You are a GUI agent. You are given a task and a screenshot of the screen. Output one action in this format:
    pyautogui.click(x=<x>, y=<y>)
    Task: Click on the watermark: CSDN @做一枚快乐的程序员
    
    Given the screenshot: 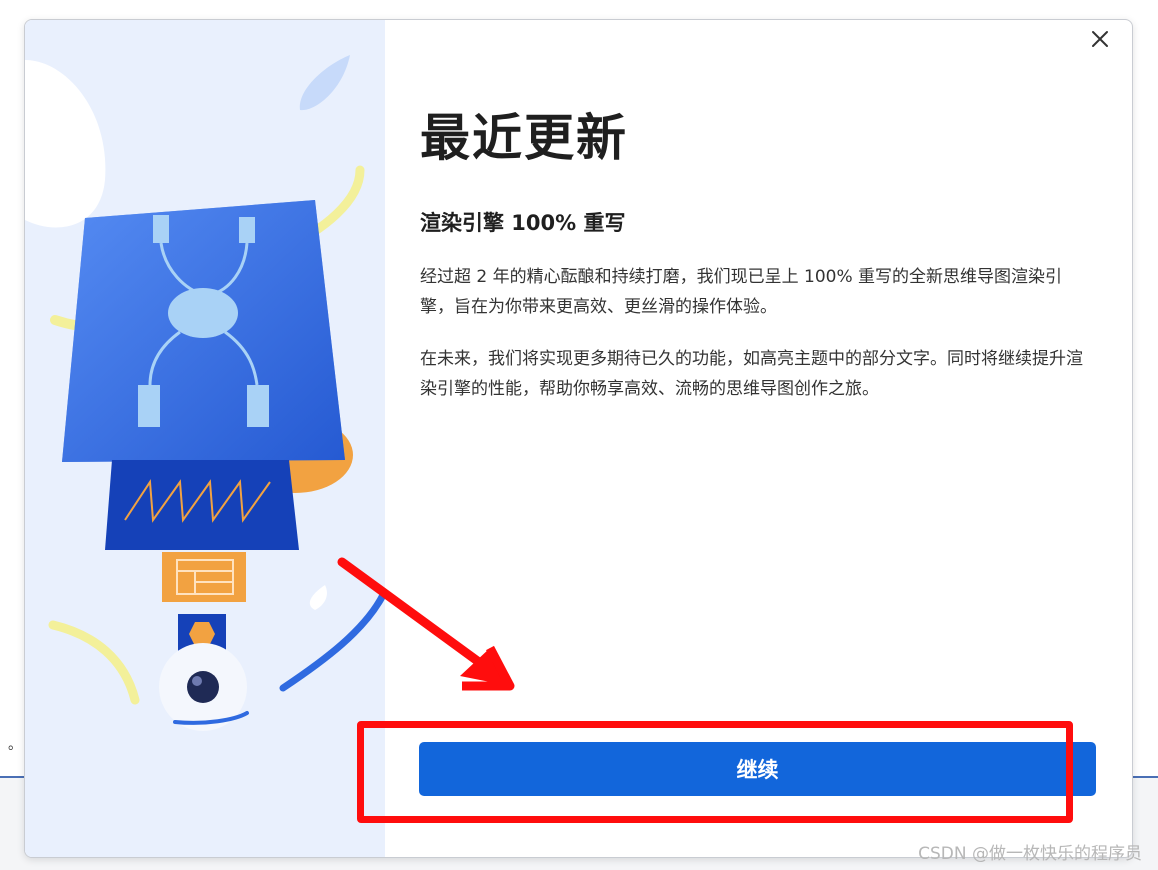 What is the action you would take?
    pyautogui.click(x=1030, y=854)
    